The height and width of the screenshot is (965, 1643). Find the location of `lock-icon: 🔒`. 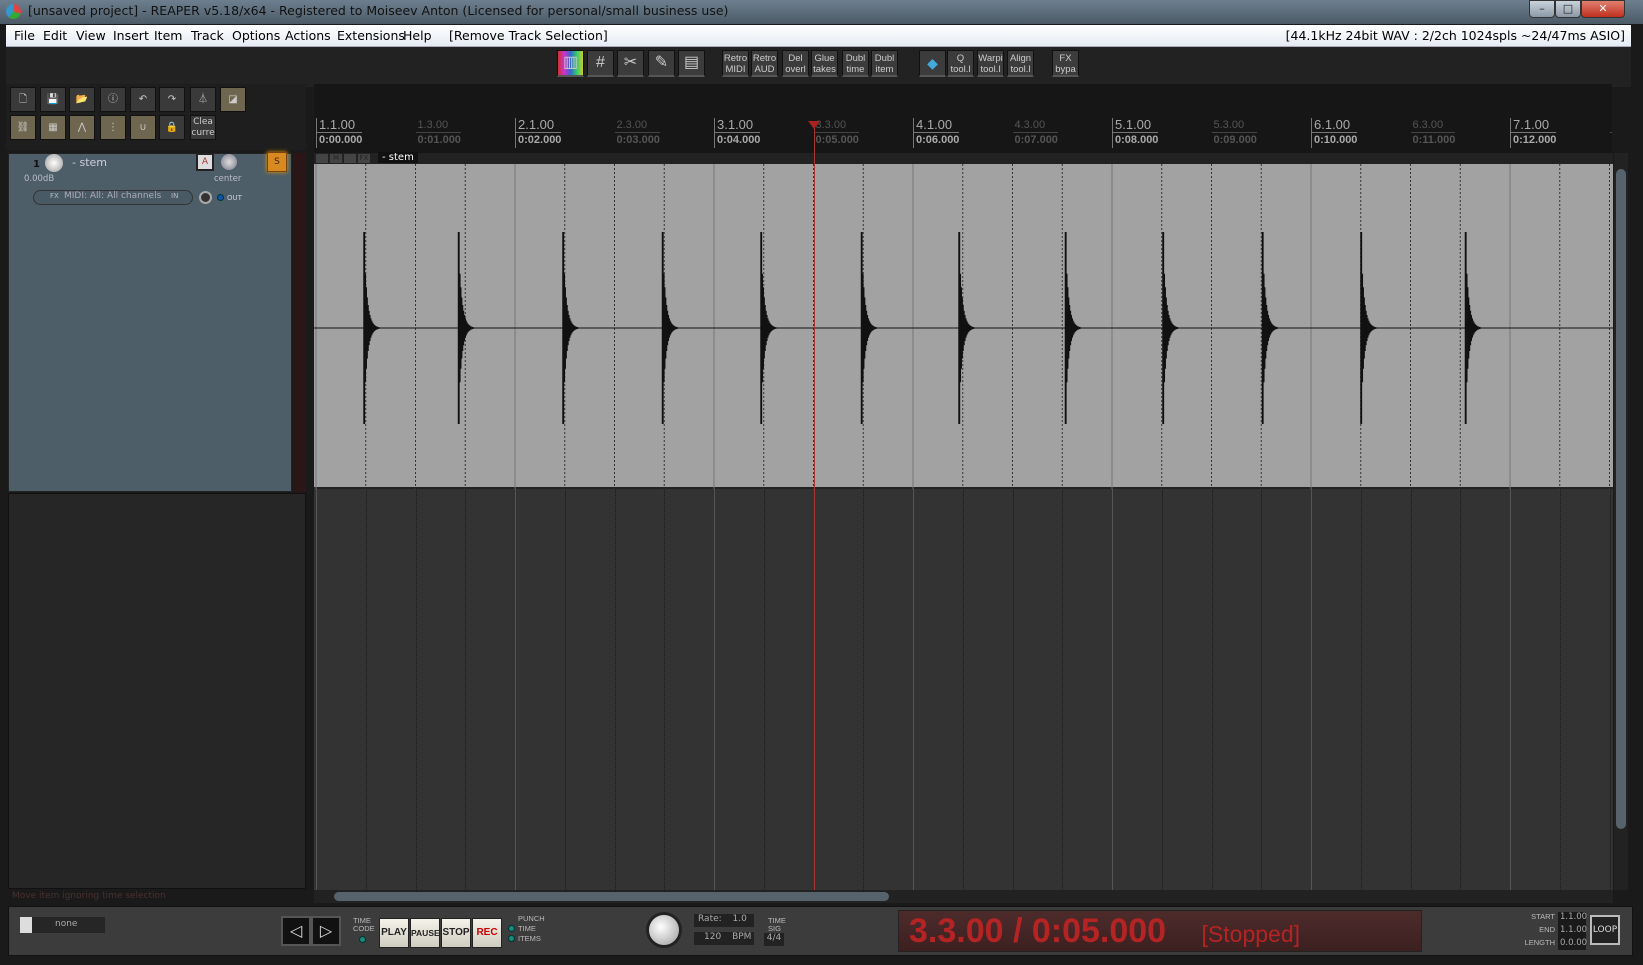

lock-icon: 🔒 is located at coordinates (172, 127).